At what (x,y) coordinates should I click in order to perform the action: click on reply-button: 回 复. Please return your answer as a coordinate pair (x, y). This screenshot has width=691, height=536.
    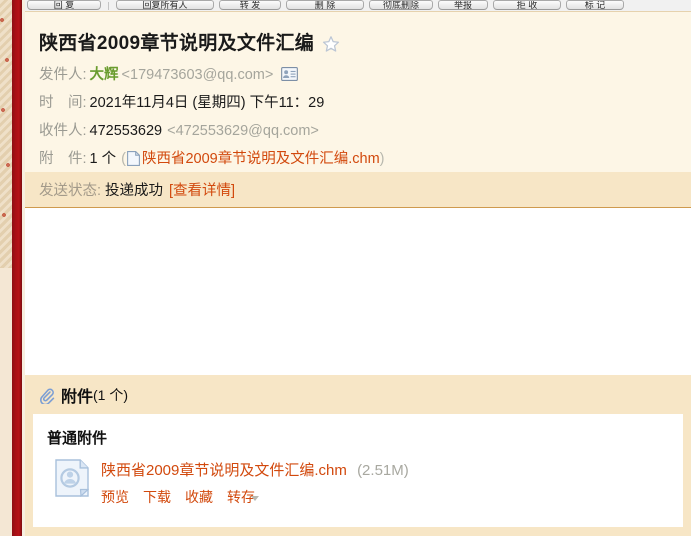
    Looking at the image, I should click on (64, 5).